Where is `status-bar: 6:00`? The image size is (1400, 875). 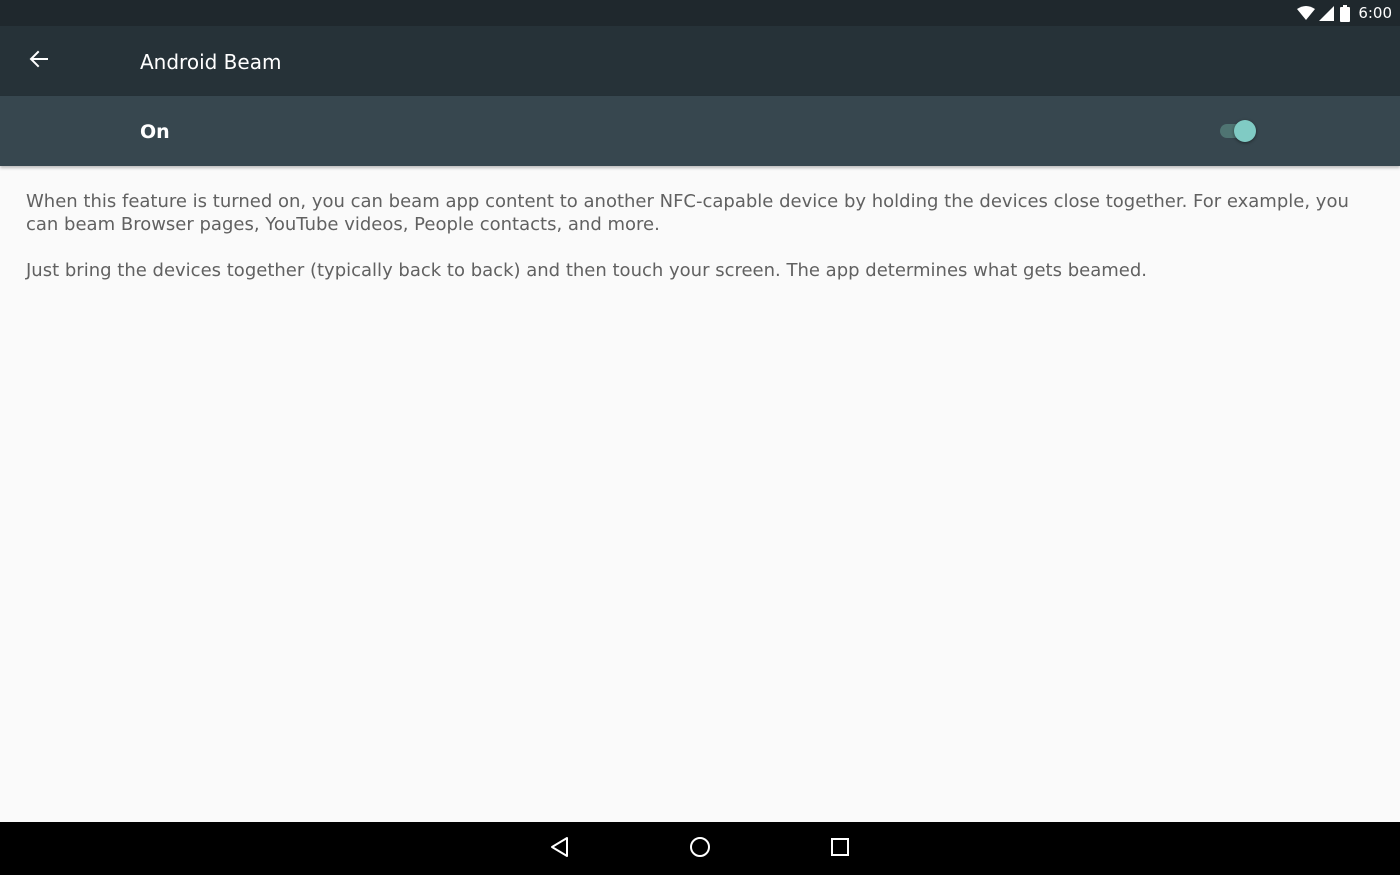
status-bar: 6:00 is located at coordinates (700, 13).